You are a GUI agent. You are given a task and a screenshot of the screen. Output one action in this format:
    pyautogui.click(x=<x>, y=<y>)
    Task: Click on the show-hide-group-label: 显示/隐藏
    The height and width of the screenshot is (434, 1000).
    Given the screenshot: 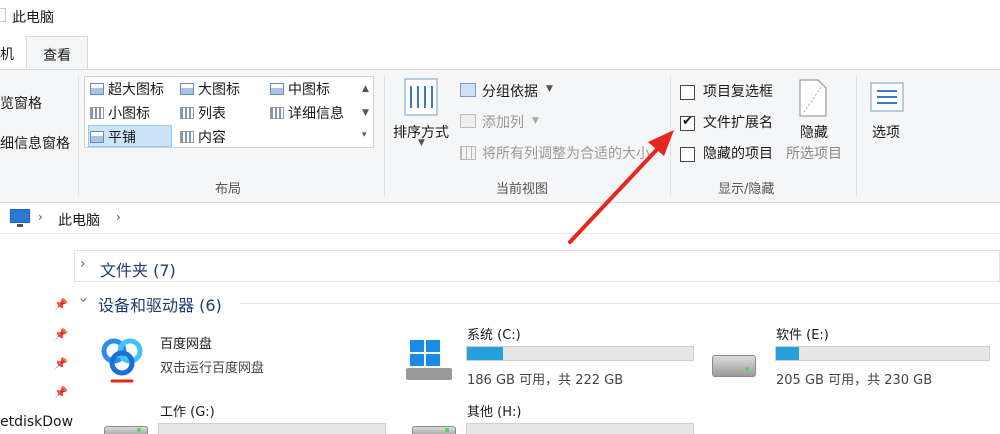 What is the action you would take?
    pyautogui.click(x=746, y=189)
    